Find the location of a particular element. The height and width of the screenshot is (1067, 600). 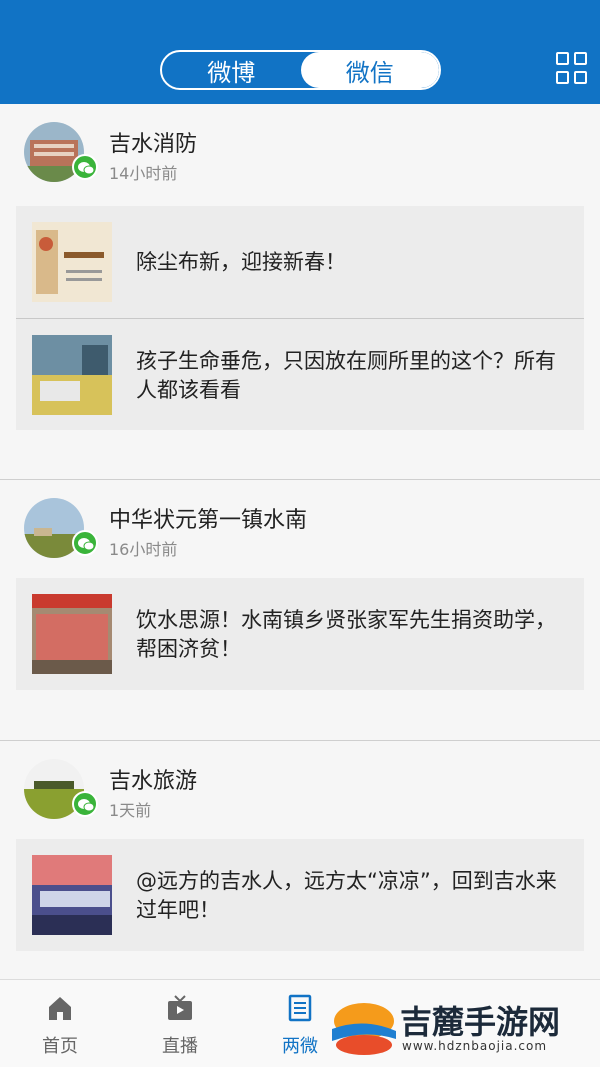

article-title: 除尘布新，迎接新春！ is located at coordinates (241, 262).